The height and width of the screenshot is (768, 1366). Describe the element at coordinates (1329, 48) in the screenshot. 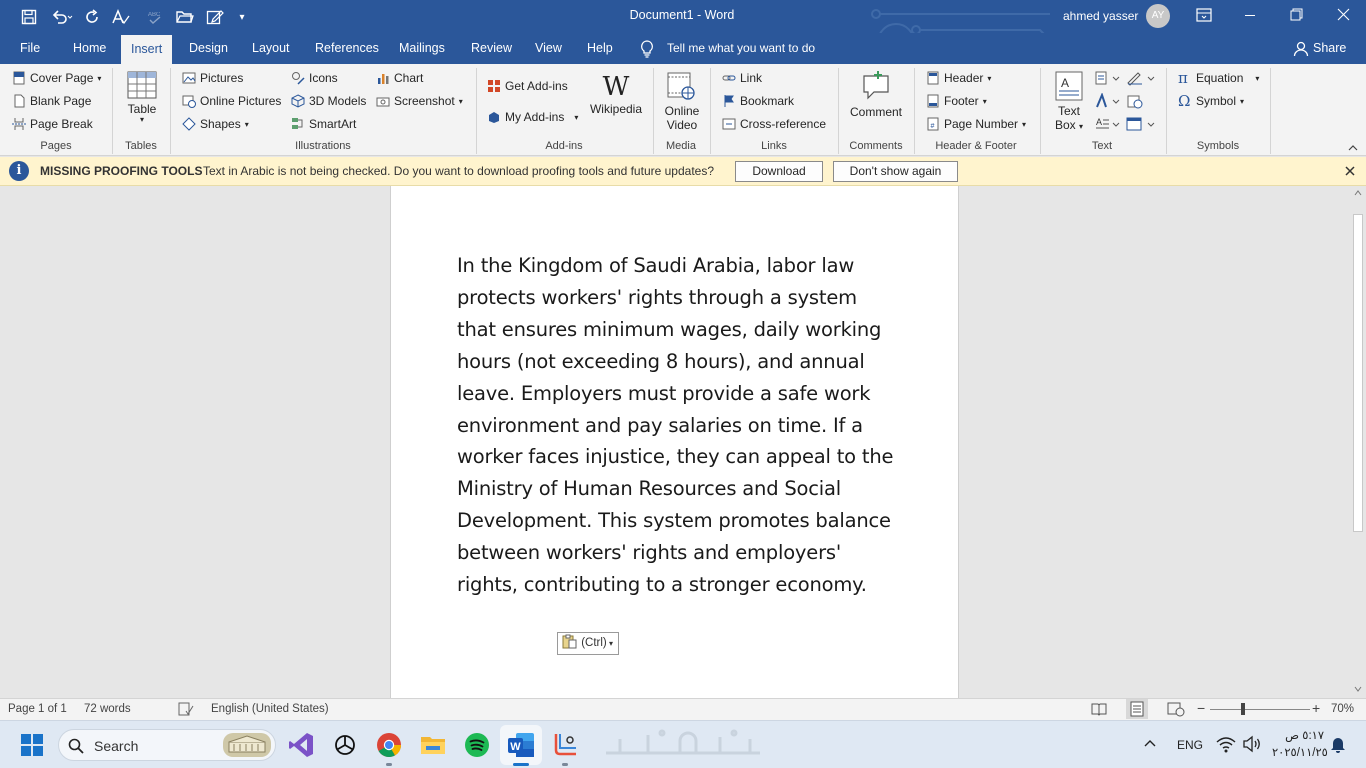

I see `share-button: Share` at that location.